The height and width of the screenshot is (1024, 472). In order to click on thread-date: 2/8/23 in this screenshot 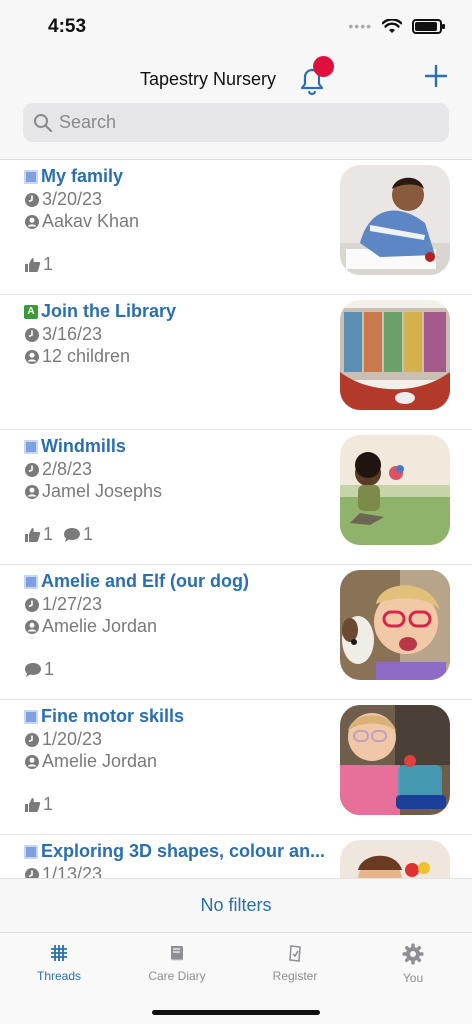, I will do `click(58, 469)`.